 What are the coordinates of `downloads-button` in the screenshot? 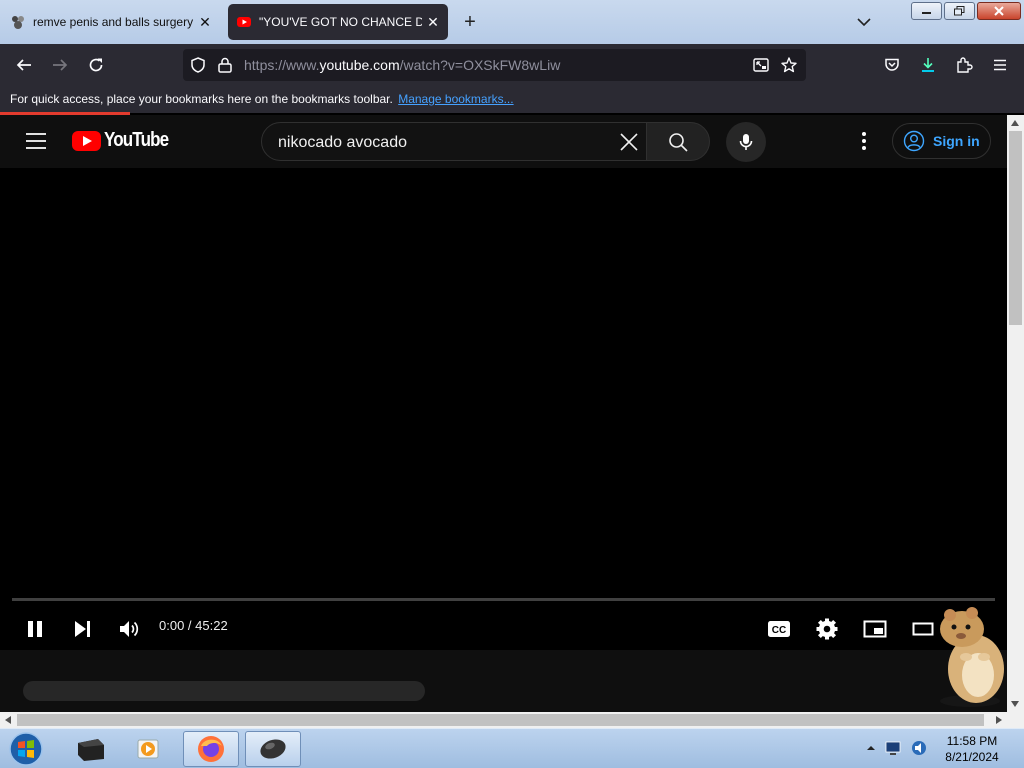 It's located at (928, 65).